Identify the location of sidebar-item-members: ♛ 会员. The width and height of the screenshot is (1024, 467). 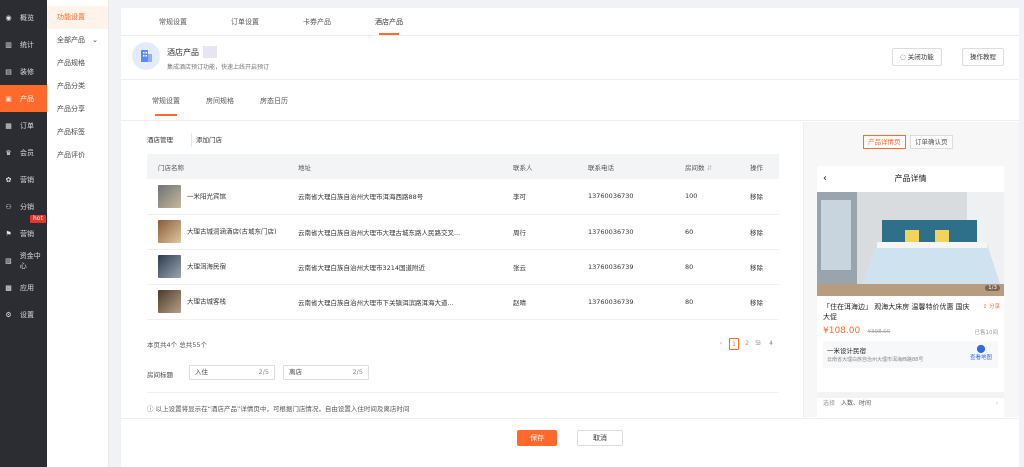
(23, 152).